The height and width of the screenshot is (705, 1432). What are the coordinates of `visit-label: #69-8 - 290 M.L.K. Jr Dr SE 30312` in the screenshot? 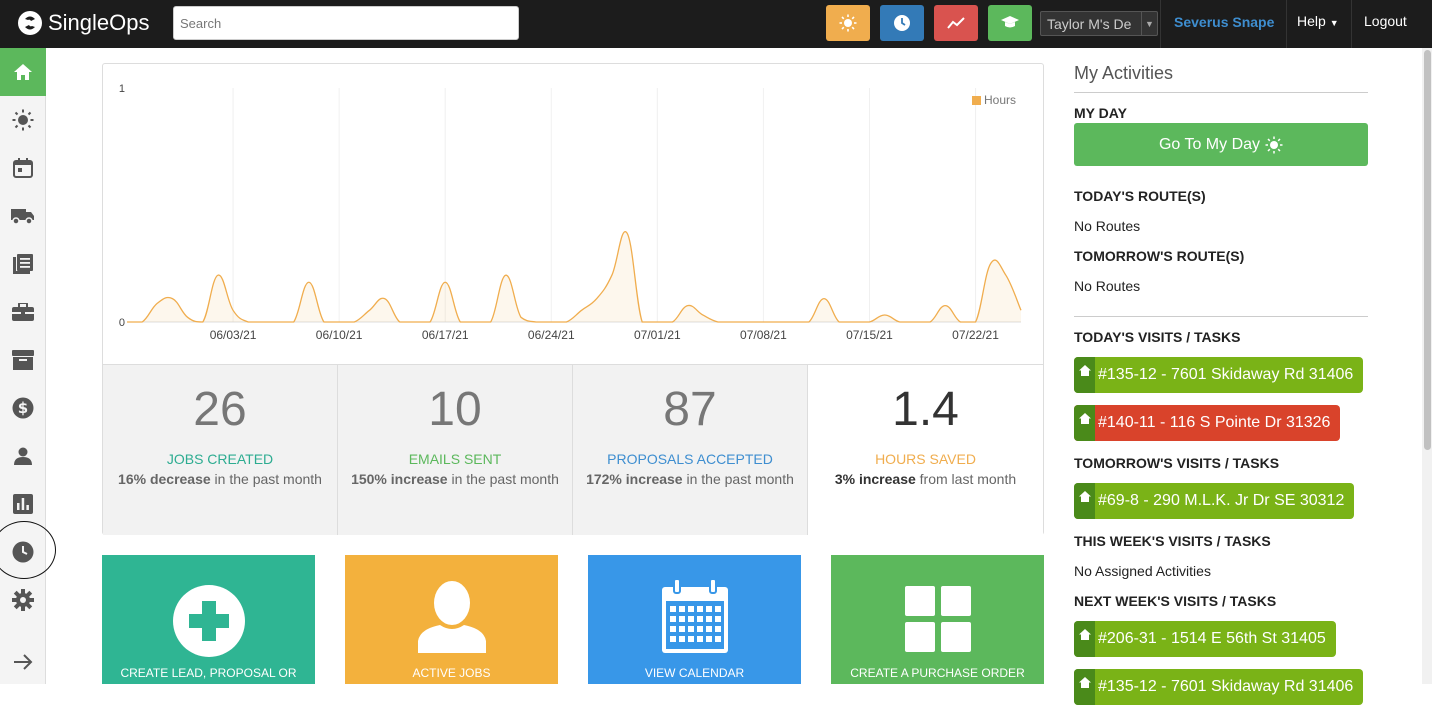 It's located at (1221, 500).